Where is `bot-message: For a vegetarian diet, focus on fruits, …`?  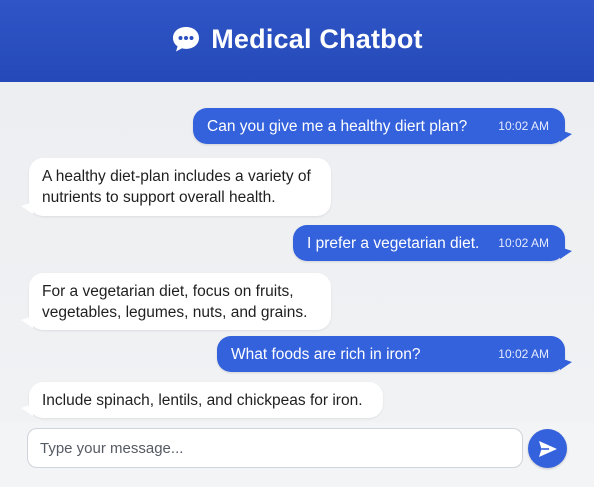
bot-message: For a vegetarian diet, focus on fruits, … is located at coordinates (176, 301).